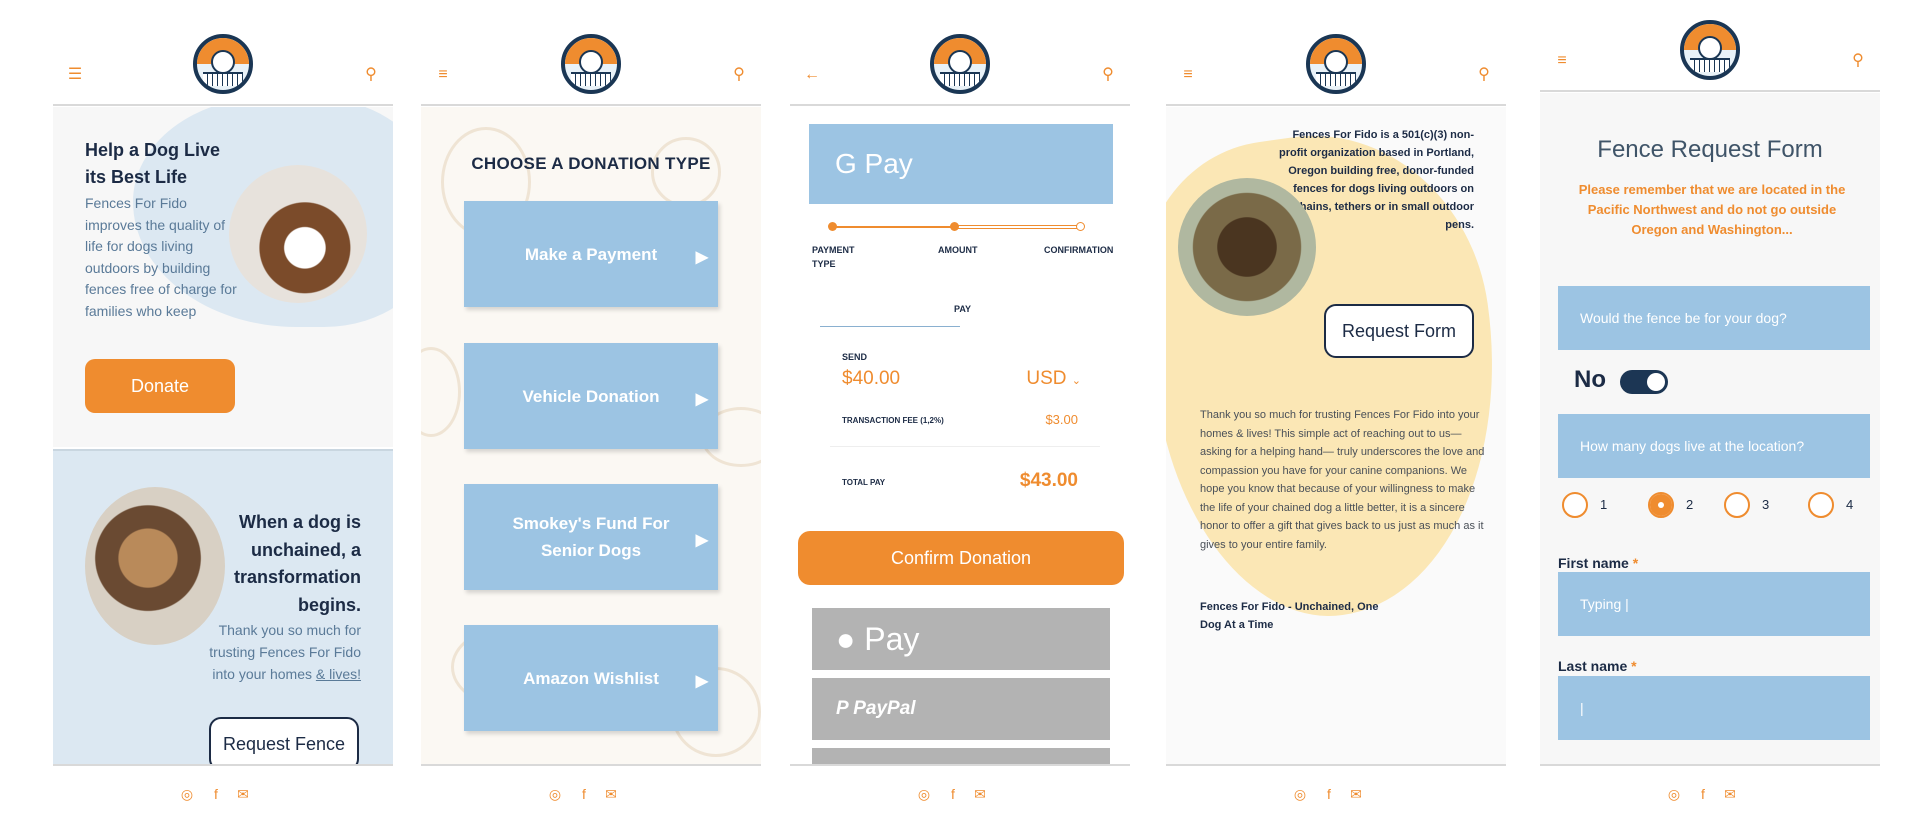 This screenshot has height=836, width=1920. I want to click on app-header: ← ⚲, so click(960, 53).